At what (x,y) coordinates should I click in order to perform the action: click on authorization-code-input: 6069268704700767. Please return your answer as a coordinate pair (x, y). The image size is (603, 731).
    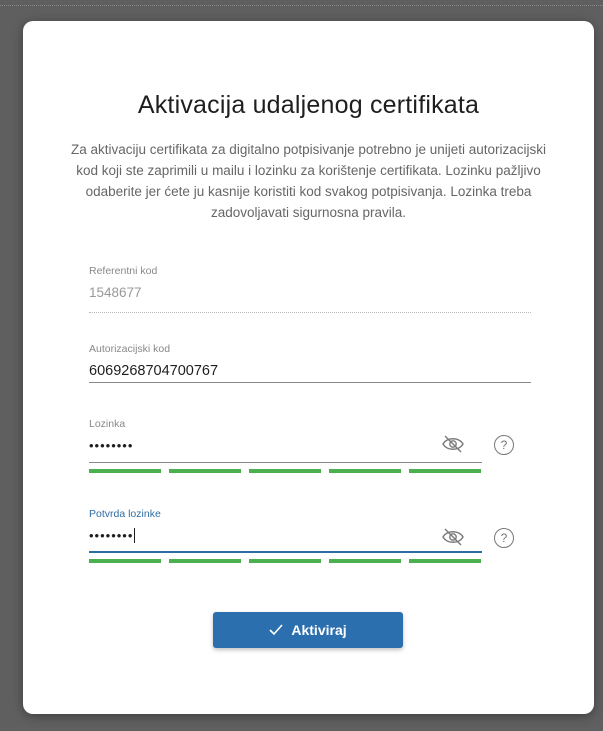
    Looking at the image, I should click on (310, 371).